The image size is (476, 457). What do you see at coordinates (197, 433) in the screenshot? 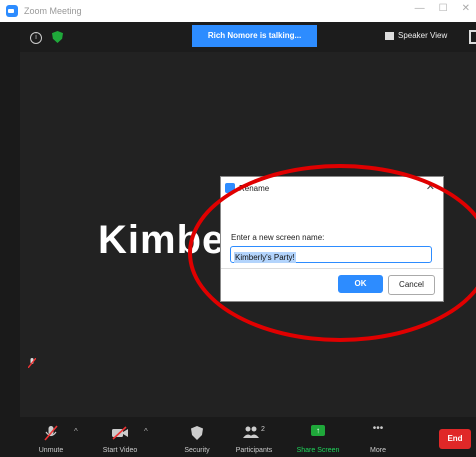
I see `security-shield-icon` at bounding box center [197, 433].